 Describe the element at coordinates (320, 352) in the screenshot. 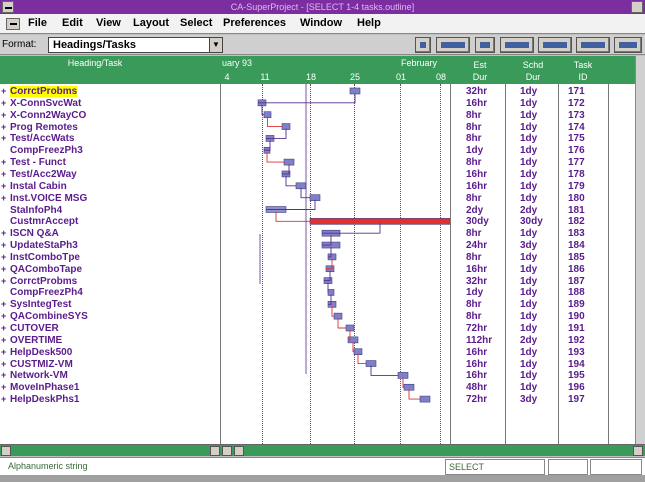

I see `table-row: + HelpDesk500 16hr 1dy 193` at that location.